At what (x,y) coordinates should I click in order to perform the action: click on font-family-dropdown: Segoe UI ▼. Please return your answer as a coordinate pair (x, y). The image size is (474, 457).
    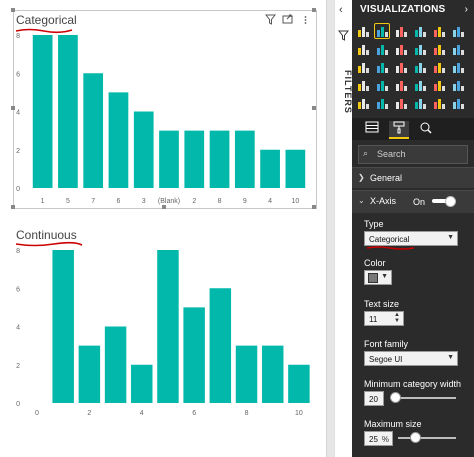
    Looking at the image, I should click on (411, 358).